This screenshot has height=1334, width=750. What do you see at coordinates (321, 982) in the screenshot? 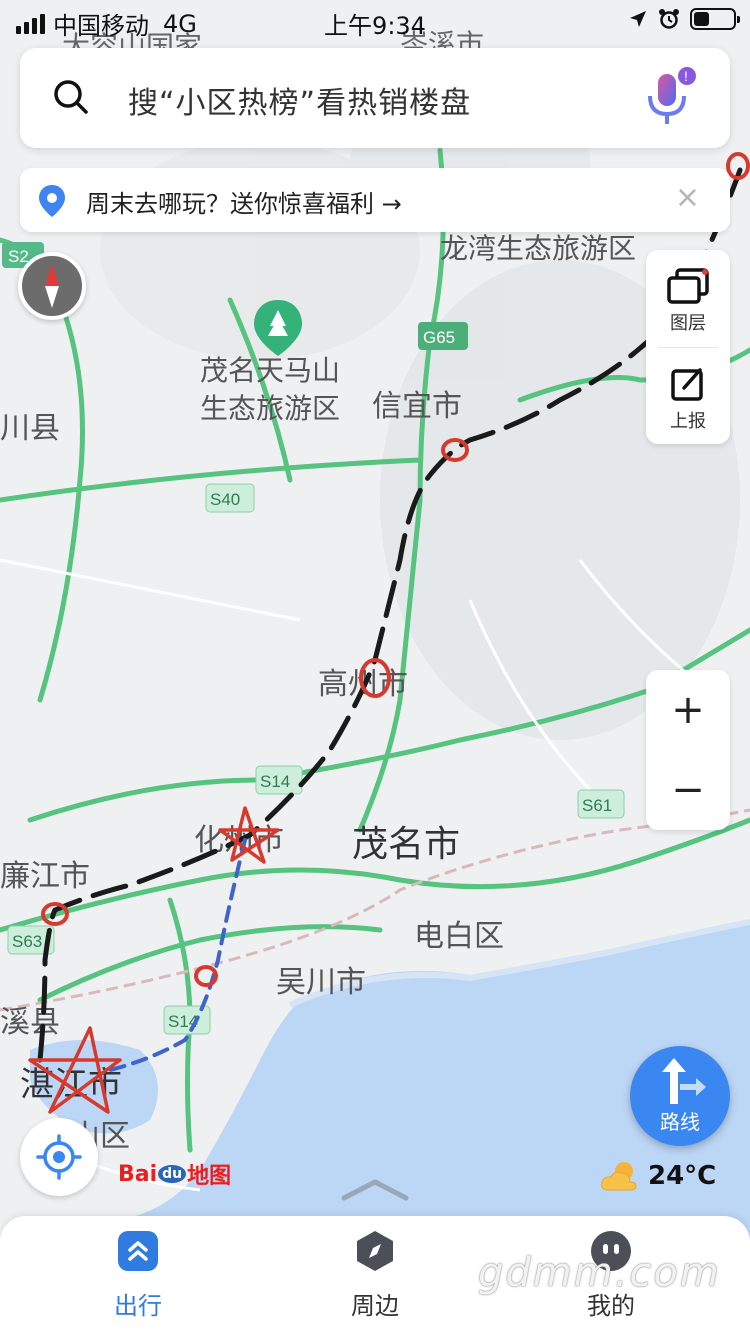
I see `label-wuchuan: 吴川市` at bounding box center [321, 982].